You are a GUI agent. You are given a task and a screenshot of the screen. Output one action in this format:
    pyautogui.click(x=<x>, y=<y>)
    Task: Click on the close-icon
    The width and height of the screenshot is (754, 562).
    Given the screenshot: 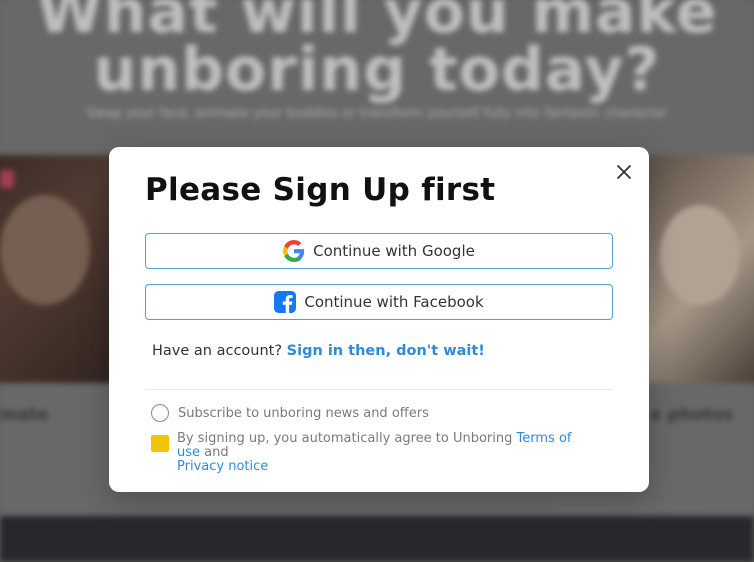 What is the action you would take?
    pyautogui.click(x=624, y=172)
    